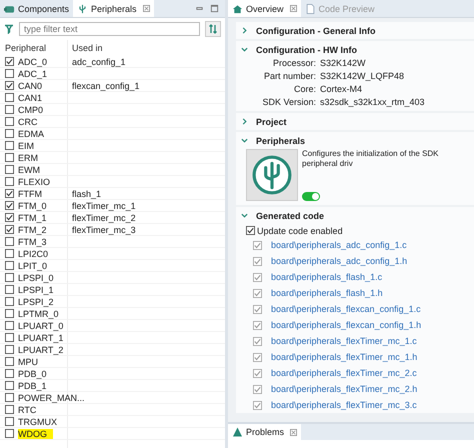 The height and width of the screenshot is (448, 474). Describe the element at coordinates (344, 389) in the screenshot. I see `file-link: board\peripherals_flexTimer_mc_2.h` at that location.